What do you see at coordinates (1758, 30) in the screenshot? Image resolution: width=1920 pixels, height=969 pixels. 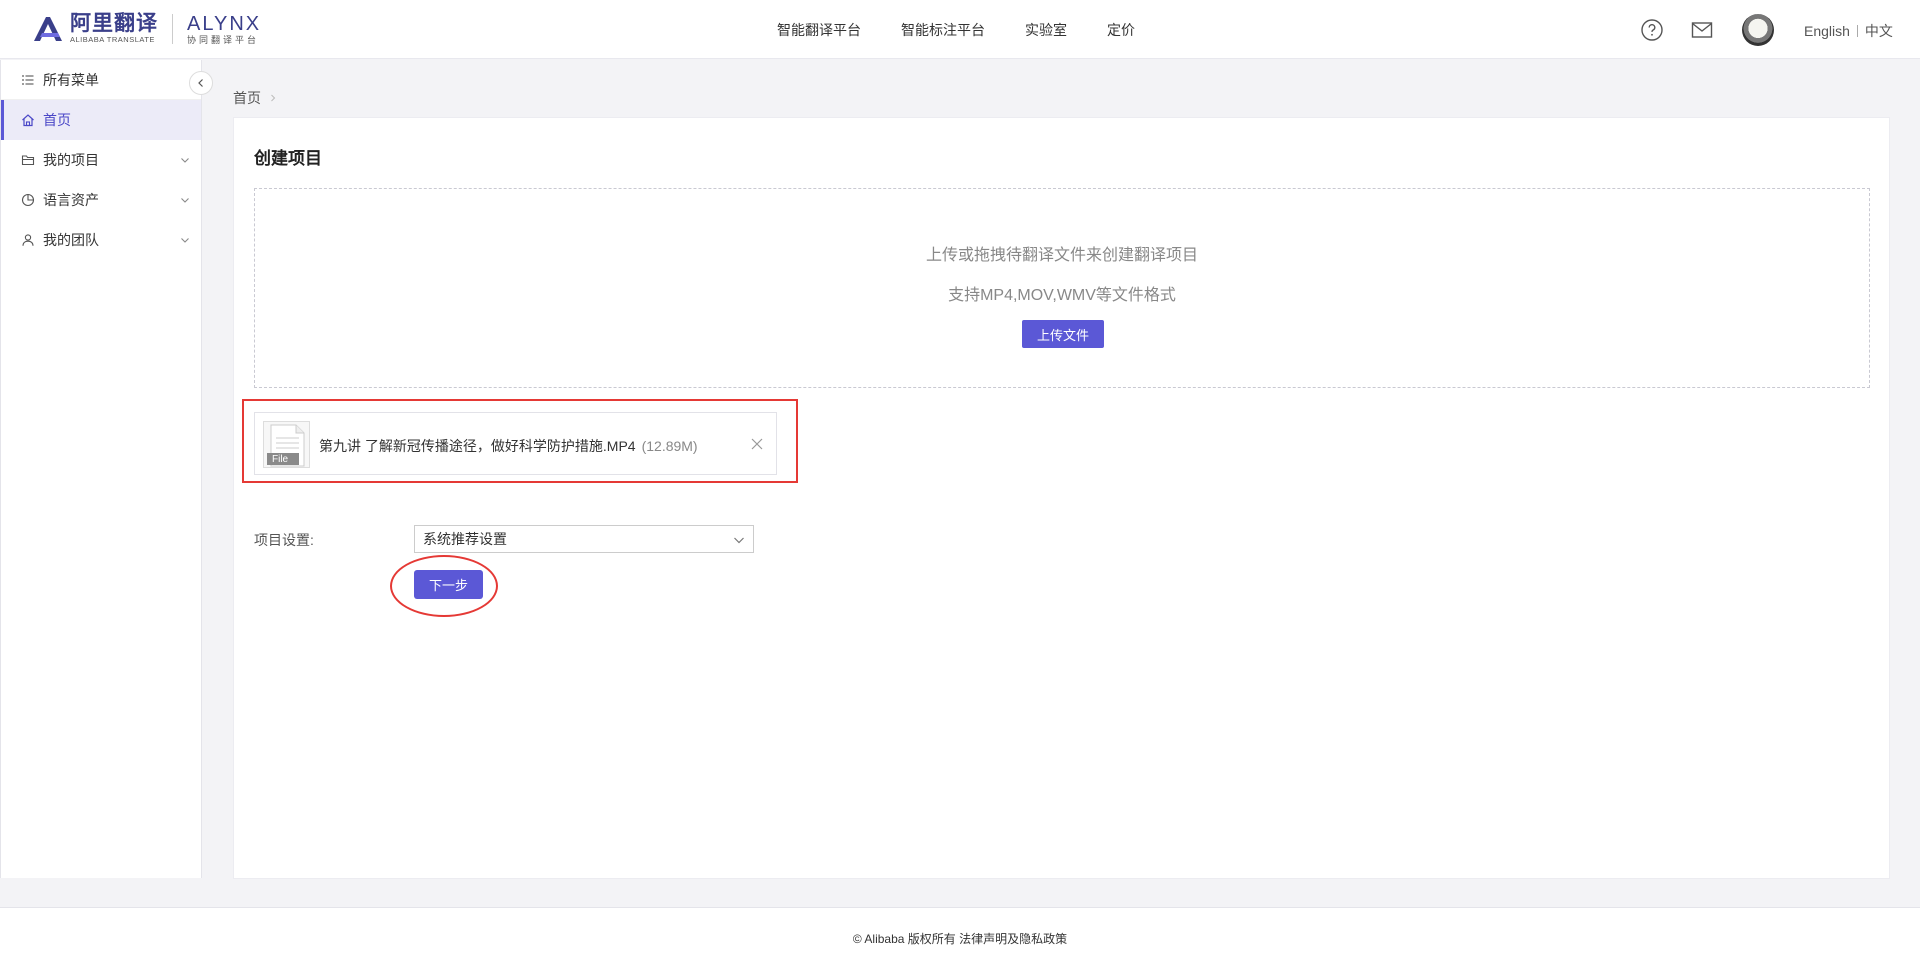 I see `avatar` at bounding box center [1758, 30].